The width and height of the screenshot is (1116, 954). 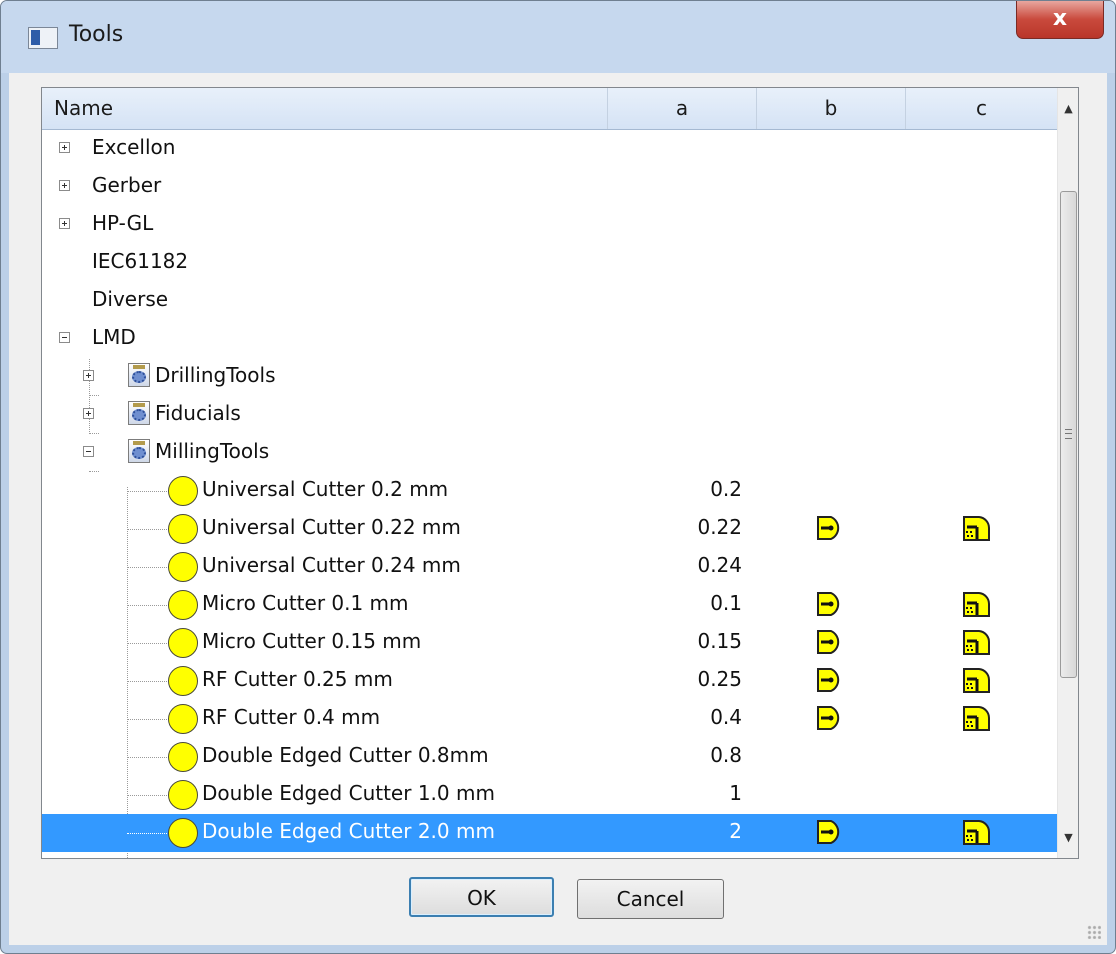 I want to click on tree-row: Double Edged Cutter 0.8mm 0.8, so click(x=549, y=757).